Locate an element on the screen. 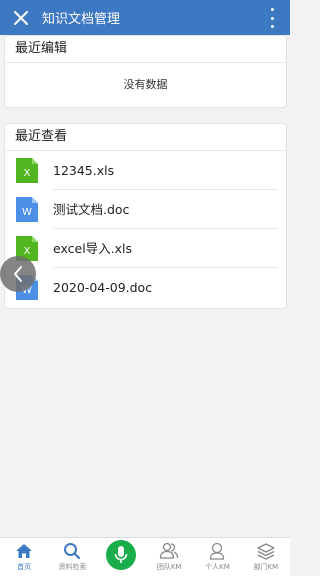 The height and width of the screenshot is (576, 320). tab-home: 首页 is located at coordinates (24, 557).